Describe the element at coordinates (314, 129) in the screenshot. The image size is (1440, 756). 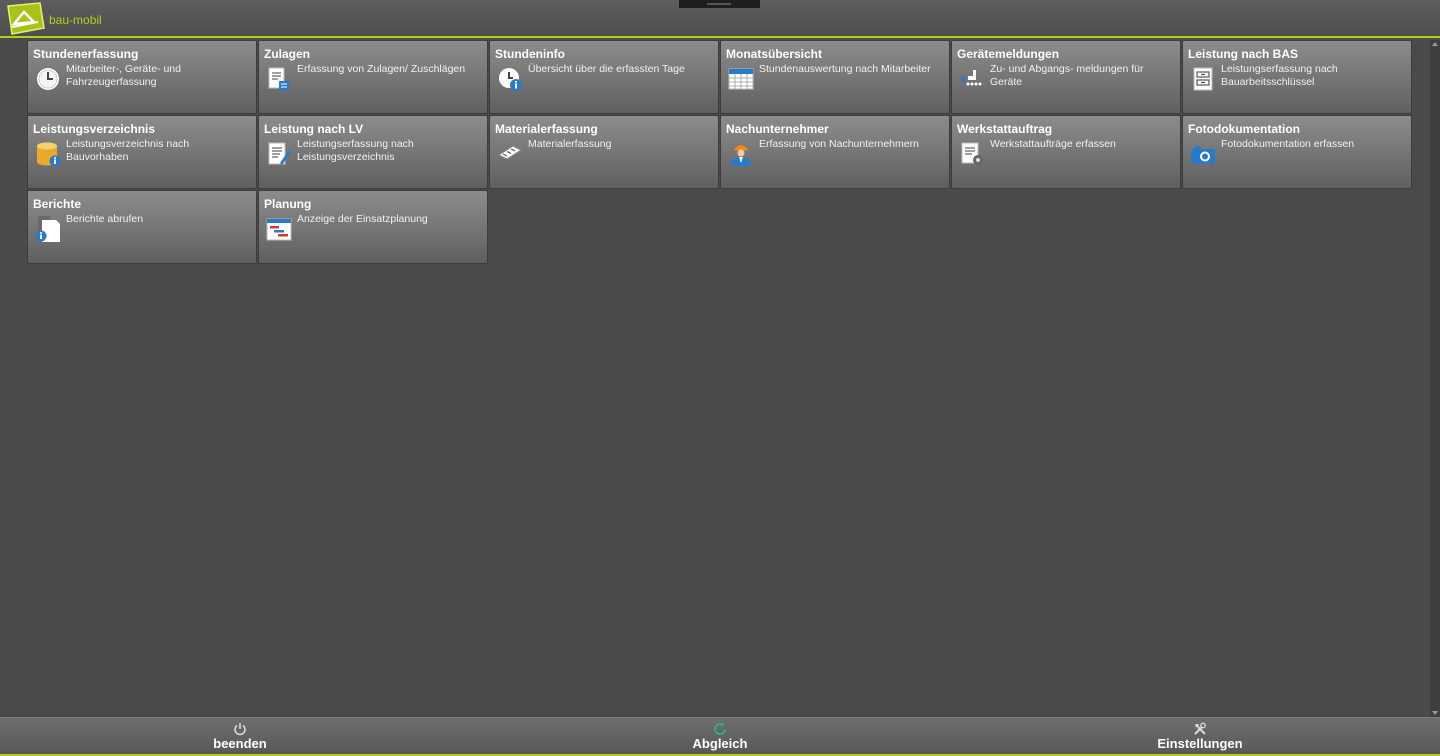
I see `tile-title: Leistung nach LV` at that location.